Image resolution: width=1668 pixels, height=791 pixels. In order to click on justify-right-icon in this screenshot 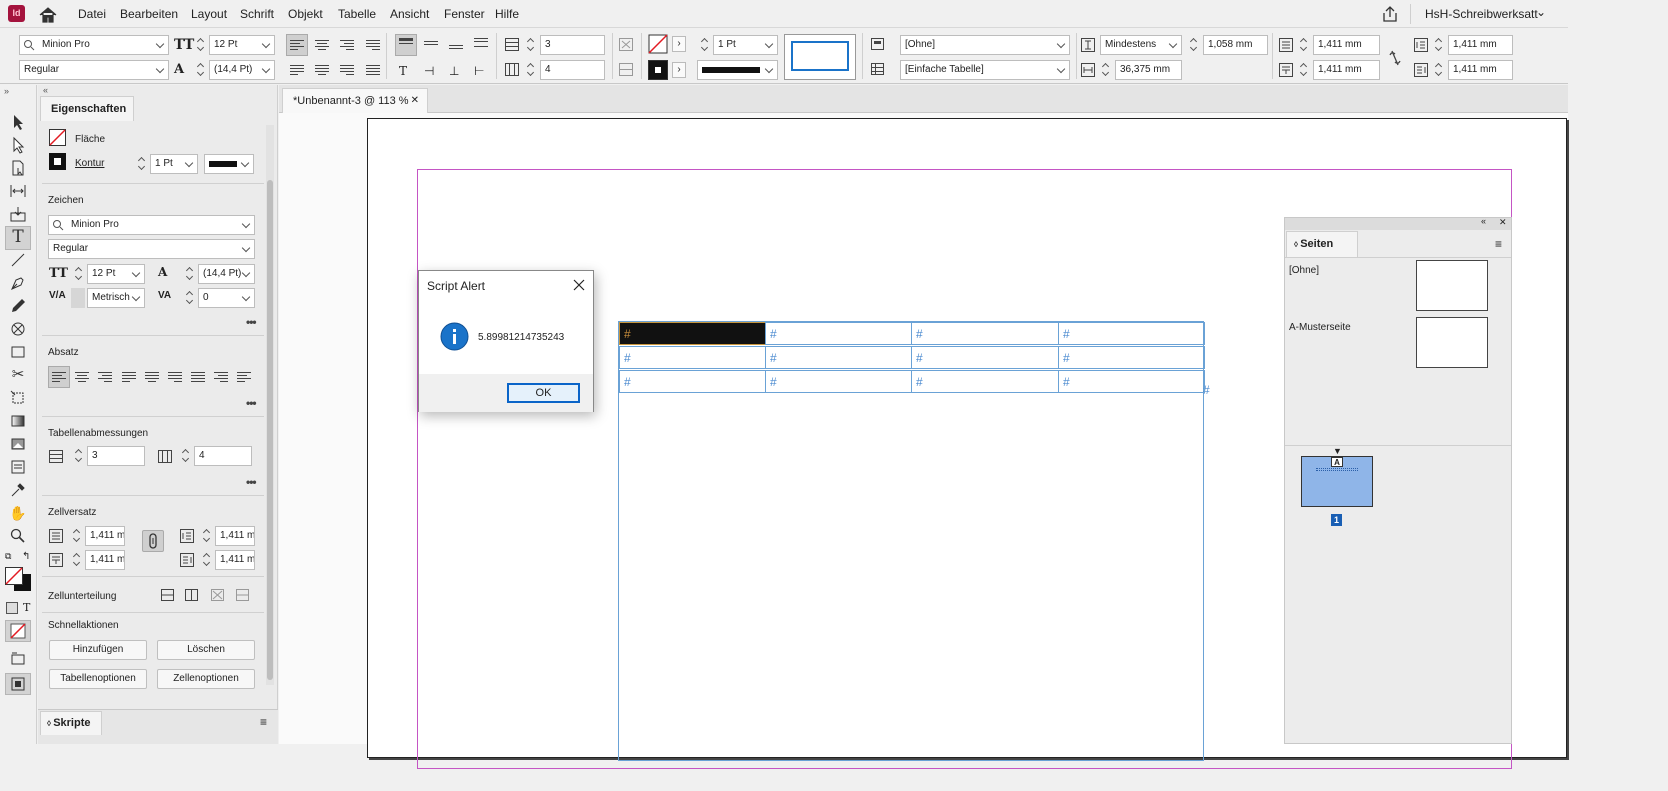, I will do `click(347, 71)`.